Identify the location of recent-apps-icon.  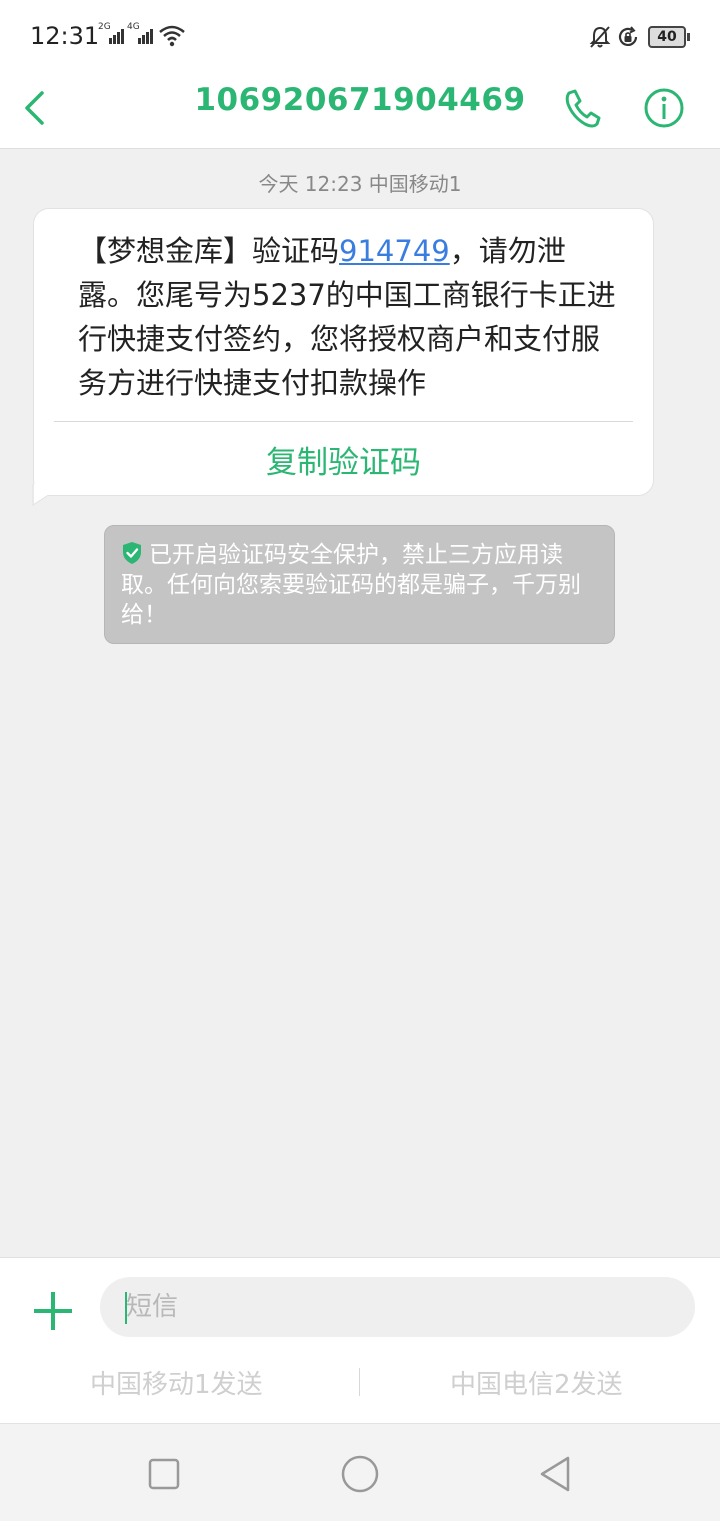
(164, 1474).